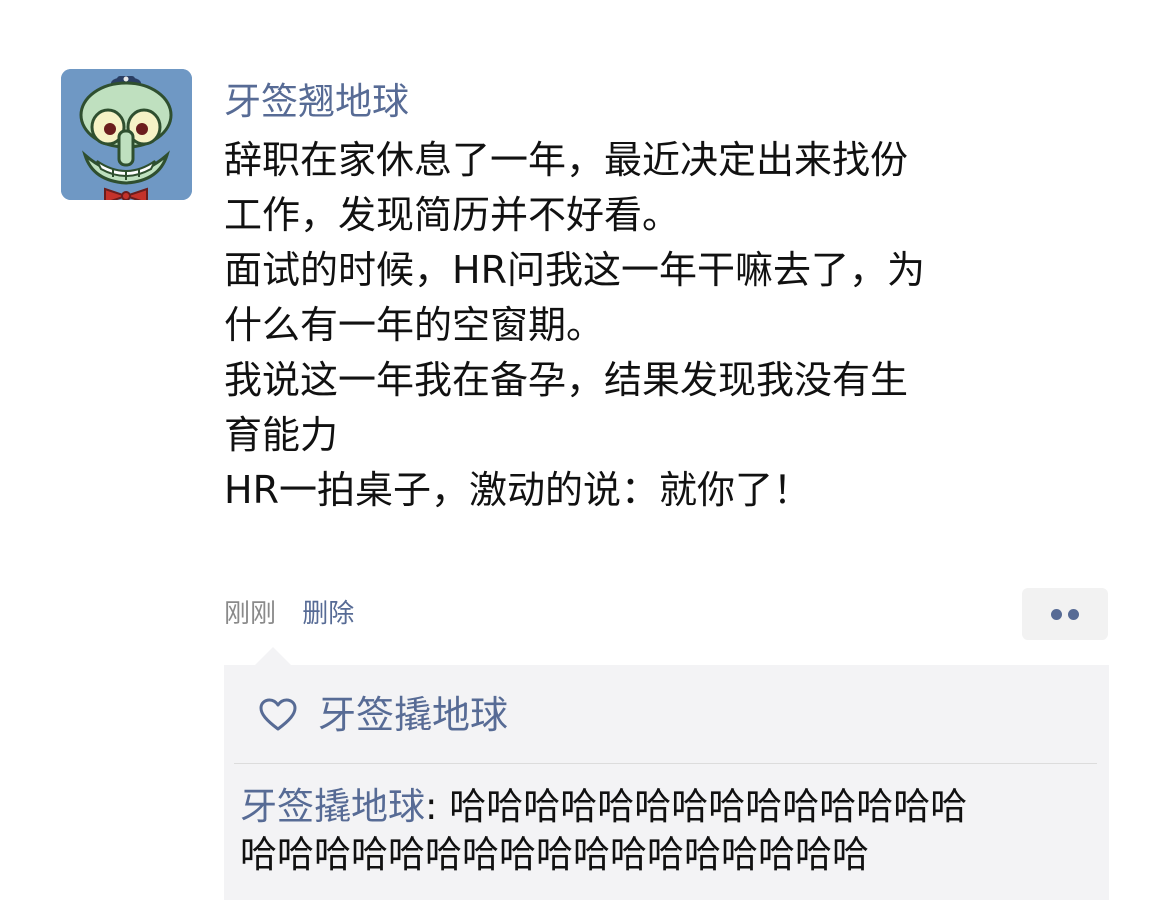  I want to click on post-line: 什么有一年的空窗期。, so click(414, 325).